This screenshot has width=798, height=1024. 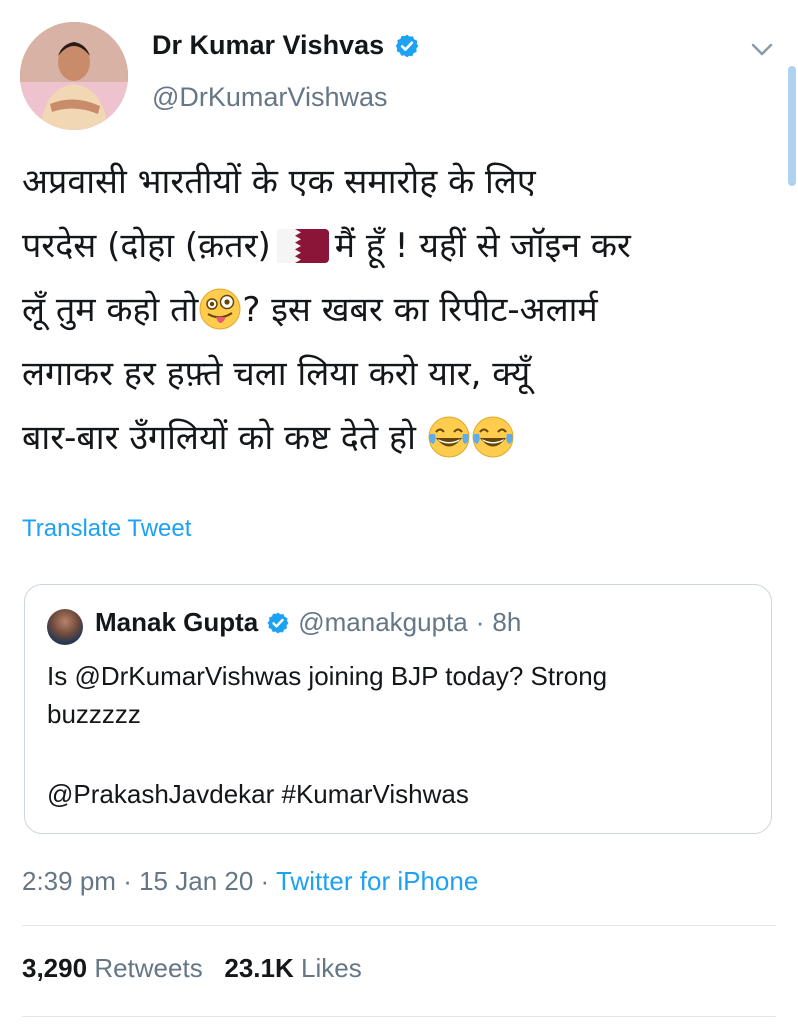 I want to click on scrollbar, so click(x=792, y=126).